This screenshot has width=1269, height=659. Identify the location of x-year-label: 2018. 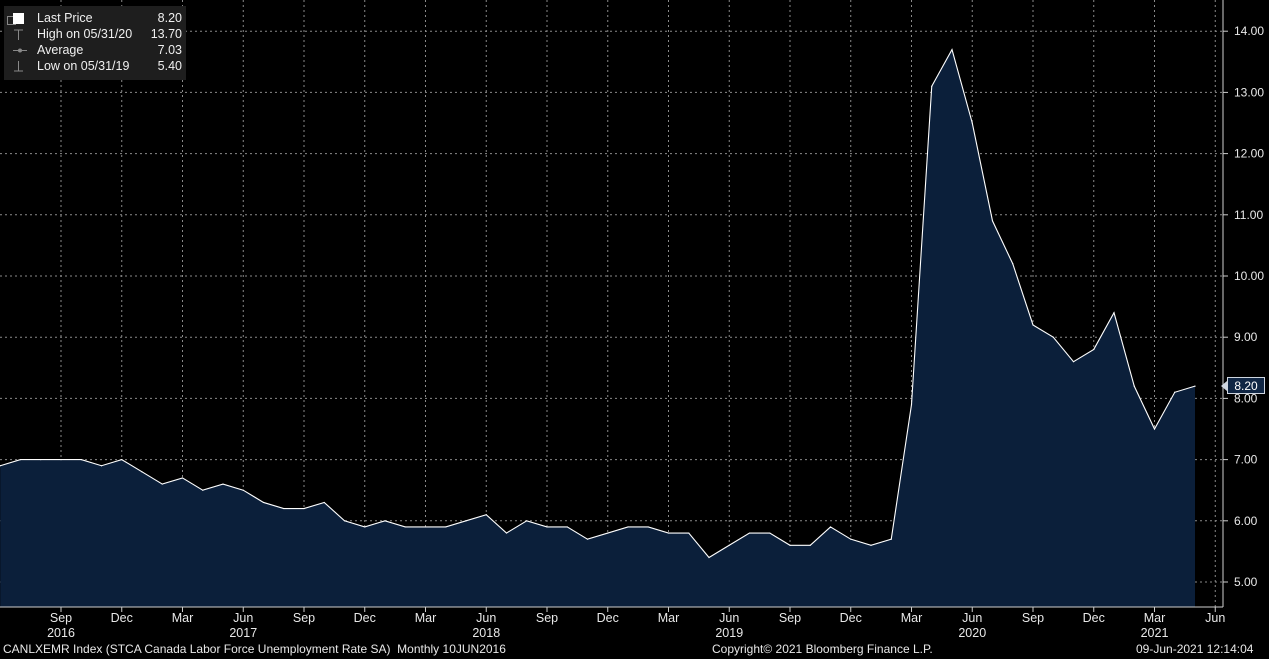
(486, 633).